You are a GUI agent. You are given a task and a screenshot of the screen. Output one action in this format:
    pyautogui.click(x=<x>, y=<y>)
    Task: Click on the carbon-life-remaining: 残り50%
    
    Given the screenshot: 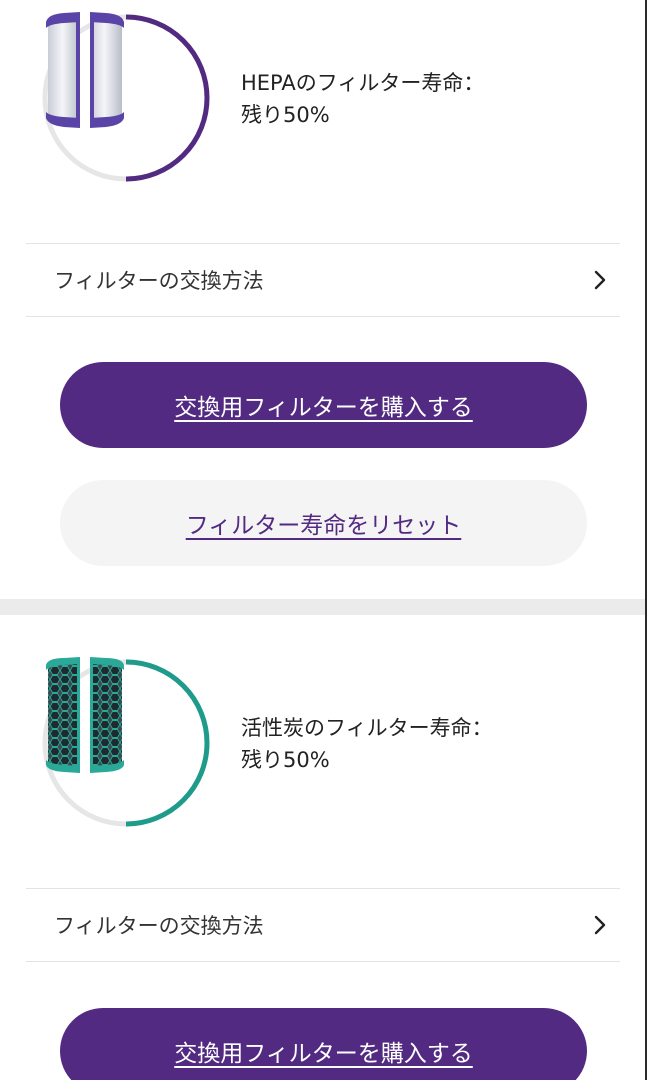 What is the action you would take?
    pyautogui.click(x=285, y=760)
    